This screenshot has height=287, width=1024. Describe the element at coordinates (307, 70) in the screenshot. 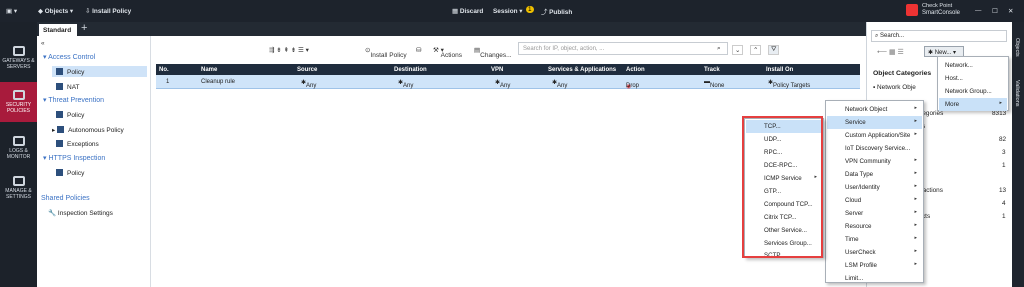

I see `header-source: Source` at that location.